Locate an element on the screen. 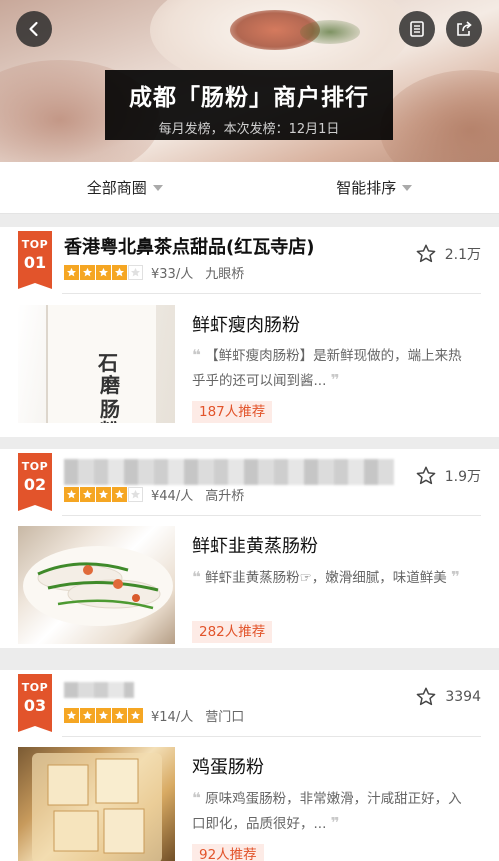 The height and width of the screenshot is (861, 499). shop-meta: ¥14/人 营门口 is located at coordinates (154, 715).